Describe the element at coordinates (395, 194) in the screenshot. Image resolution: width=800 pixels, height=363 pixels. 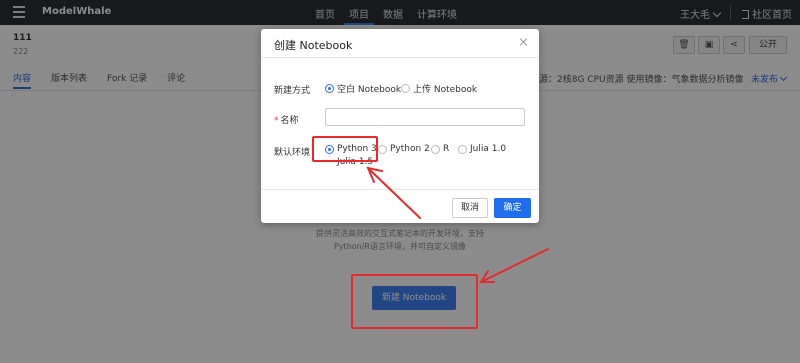
I see `arrow-to-python3` at that location.